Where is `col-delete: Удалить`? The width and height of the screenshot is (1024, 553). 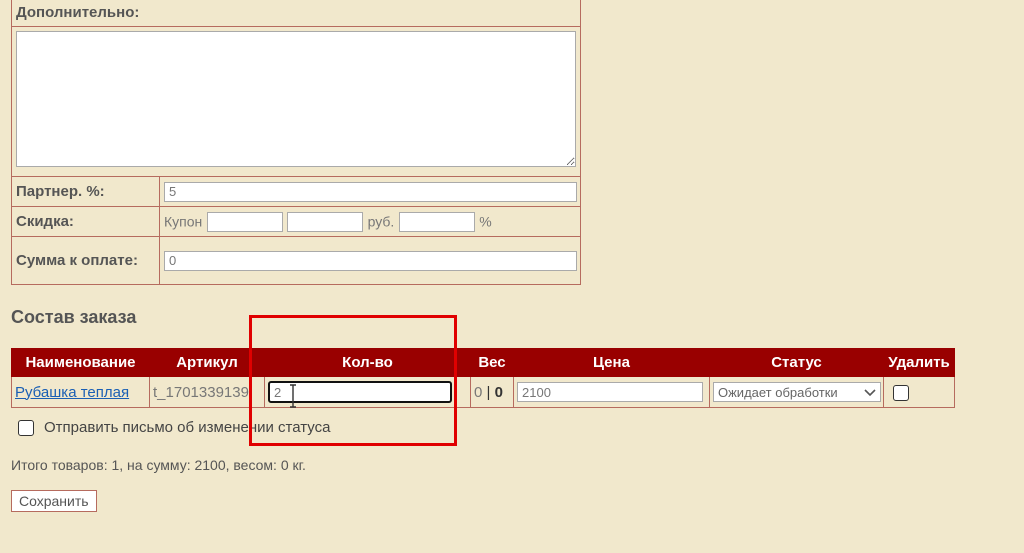
col-delete: Удалить is located at coordinates (919, 362).